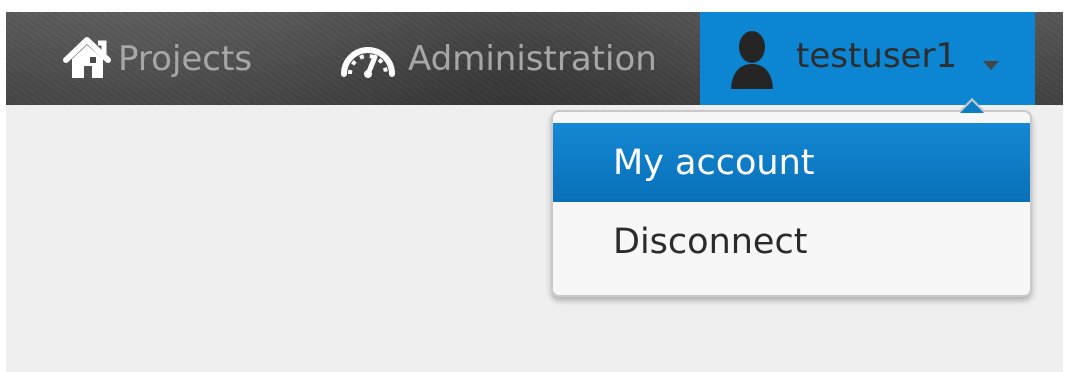 The height and width of the screenshot is (372, 1069). I want to click on menu-item-my-account: My account, so click(791, 162).